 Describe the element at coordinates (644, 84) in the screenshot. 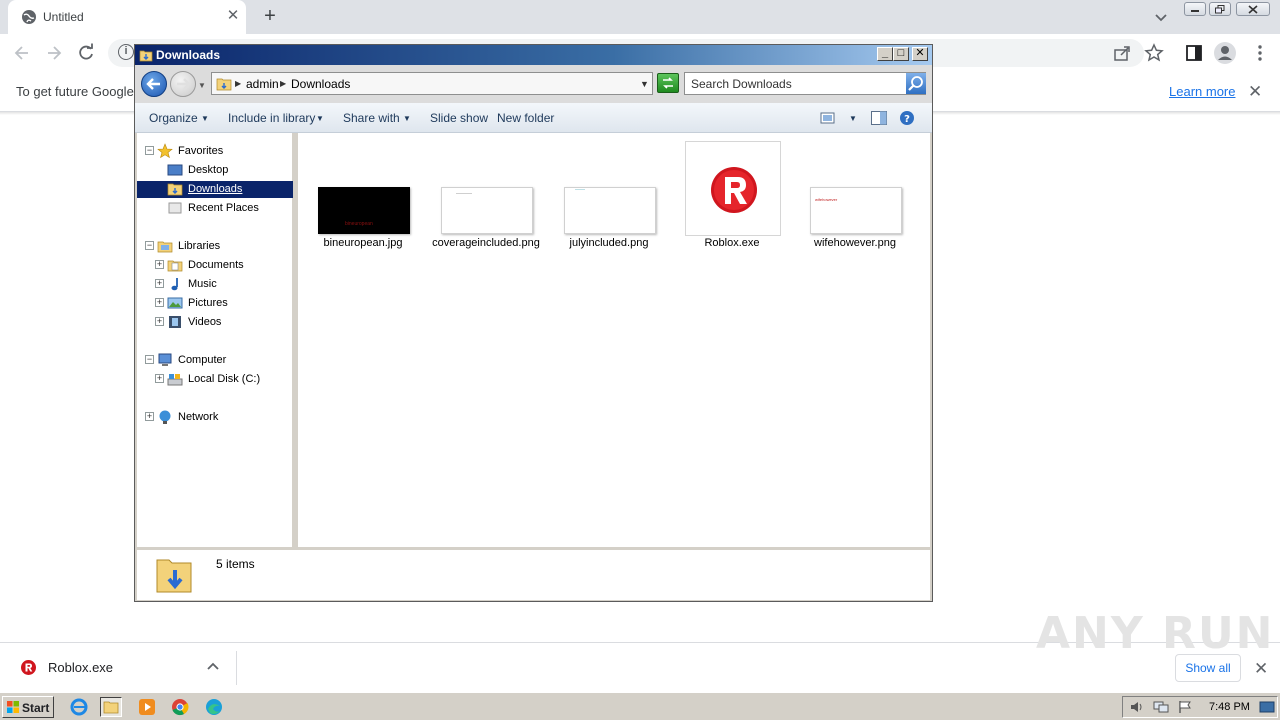

I see `path-dropdown-icon: ▼` at that location.